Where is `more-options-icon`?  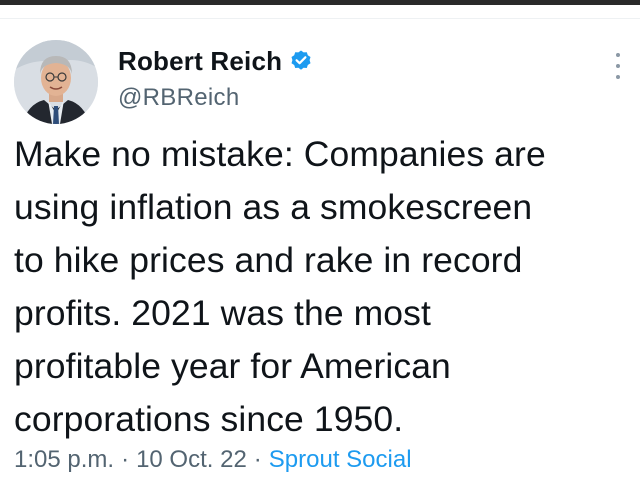 more-options-icon is located at coordinates (618, 66).